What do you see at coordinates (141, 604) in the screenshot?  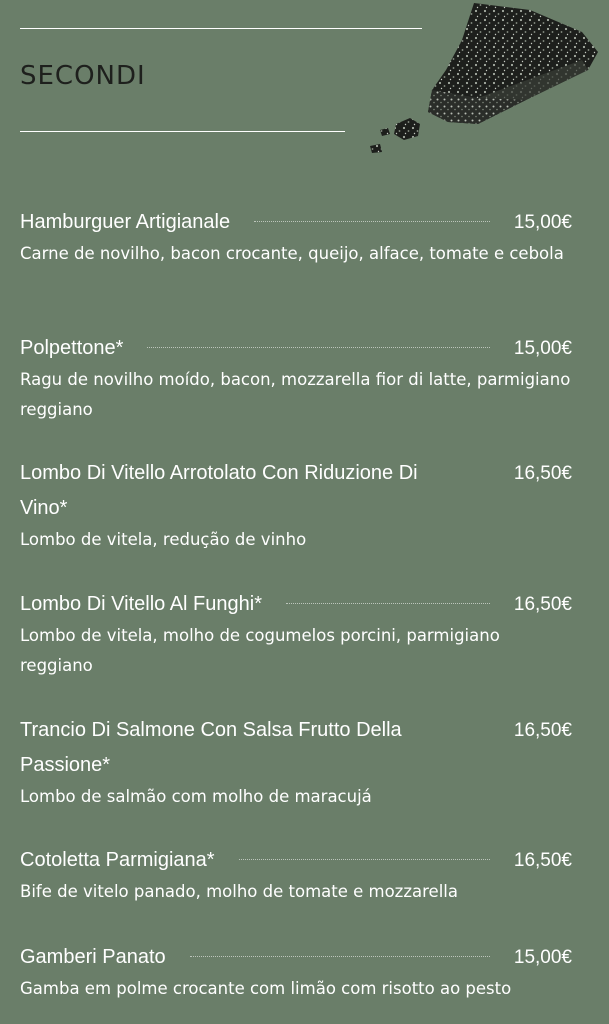 I see `menu-item-name: Lombo Di Vitello Al Funghi*` at bounding box center [141, 604].